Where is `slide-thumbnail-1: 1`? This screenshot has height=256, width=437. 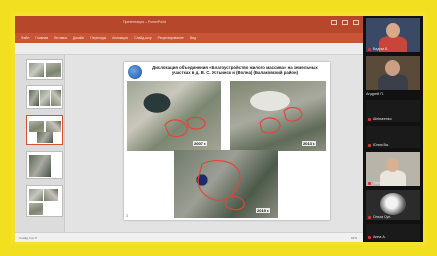 slide-thumbnail-1: 1 is located at coordinates (44, 69).